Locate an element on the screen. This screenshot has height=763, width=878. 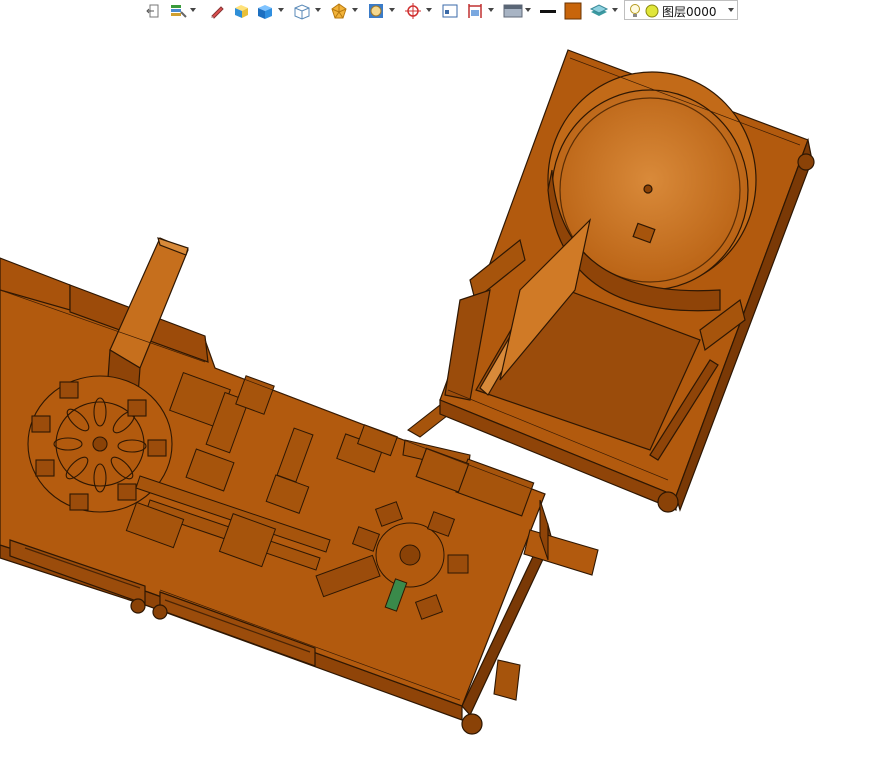
wireframe-cube-icon is located at coordinates (302, 10).